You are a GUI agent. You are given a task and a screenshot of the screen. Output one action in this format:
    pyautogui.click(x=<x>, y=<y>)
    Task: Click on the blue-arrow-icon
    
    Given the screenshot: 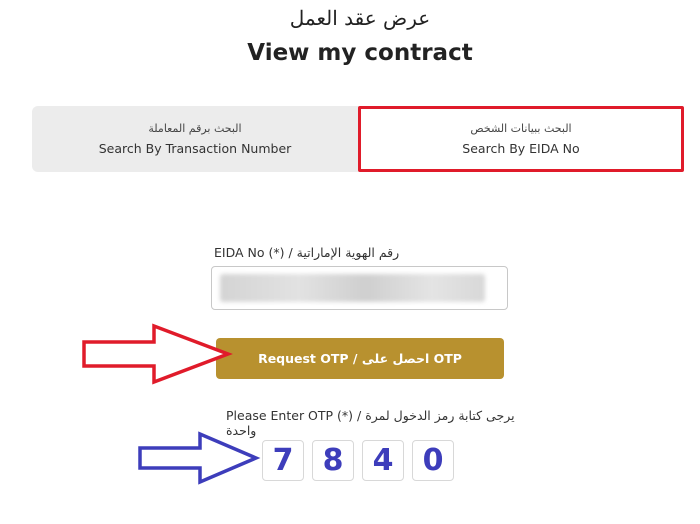 What is the action you would take?
    pyautogui.click(x=199, y=458)
    